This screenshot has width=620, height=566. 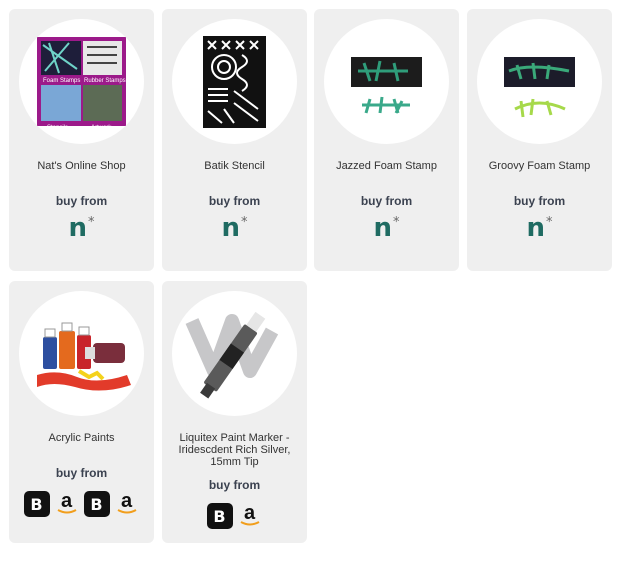 I want to click on marker-image, so click(x=232, y=355).